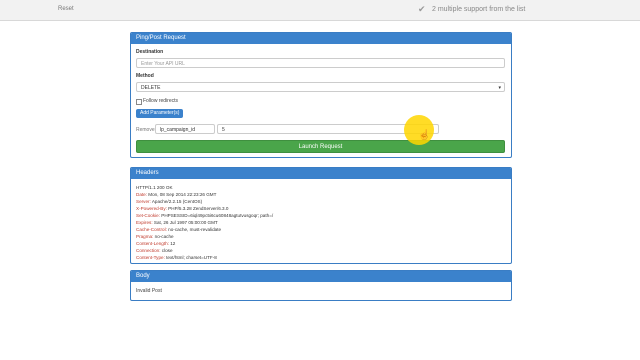 Image resolution: width=640 pixels, height=360 pixels. Describe the element at coordinates (320, 146) in the screenshot. I see `launch-request-button: Launch Request` at that location.